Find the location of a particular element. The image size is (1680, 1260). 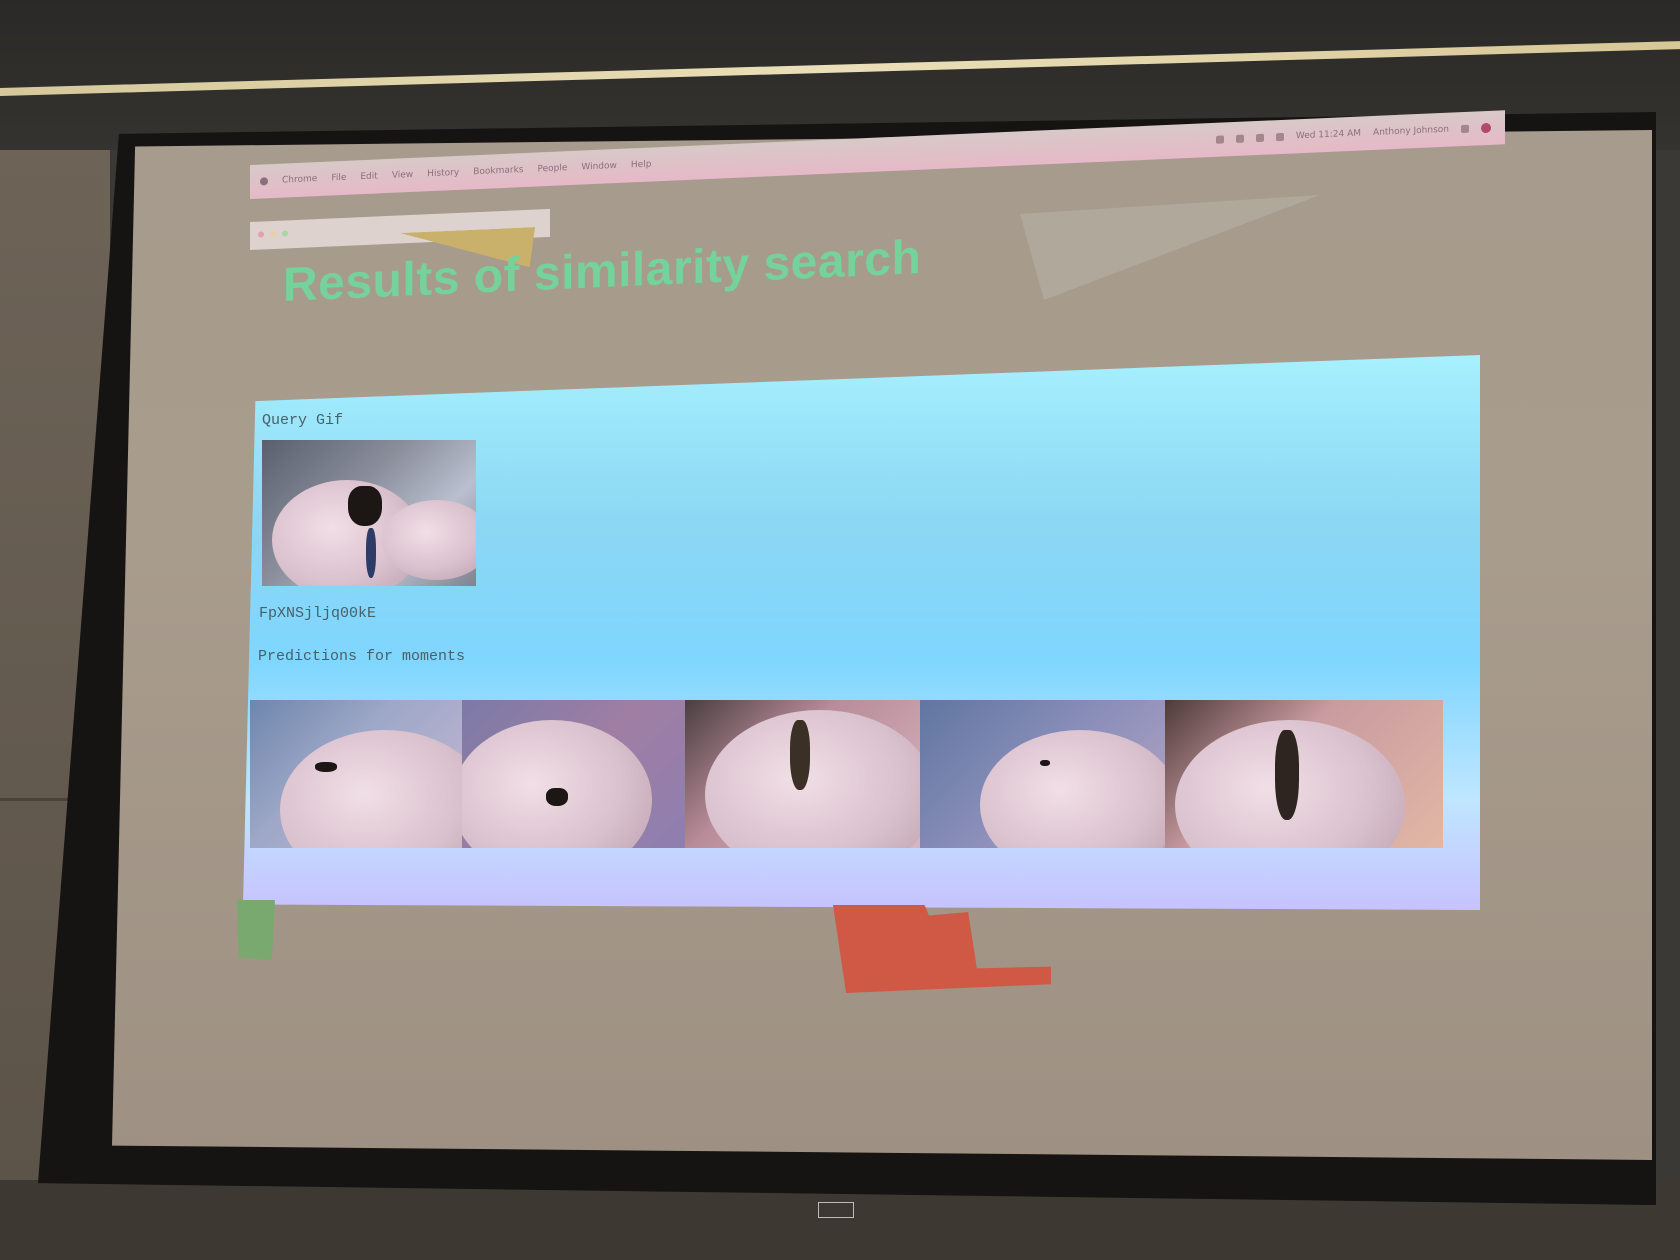

query-gif-thumbnail is located at coordinates (369, 513).